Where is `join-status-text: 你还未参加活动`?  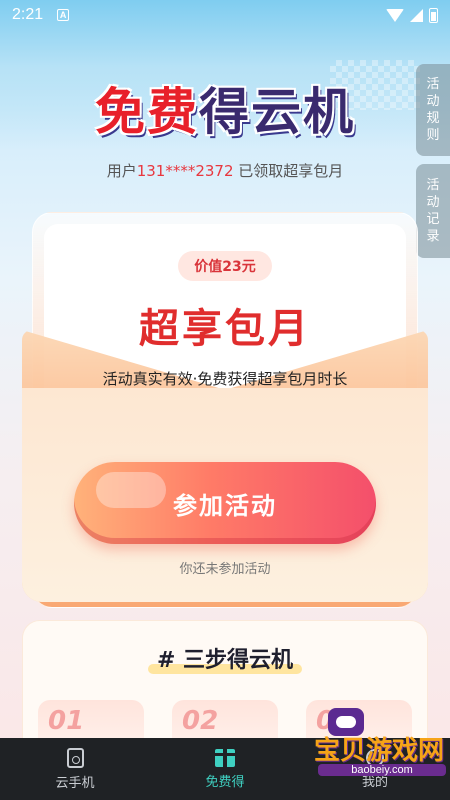
join-status-text: 你还未参加活动 is located at coordinates (225, 569).